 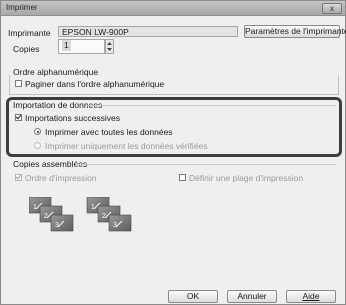 I want to click on printer-field: EPSON LW-900P, so click(x=148, y=31).